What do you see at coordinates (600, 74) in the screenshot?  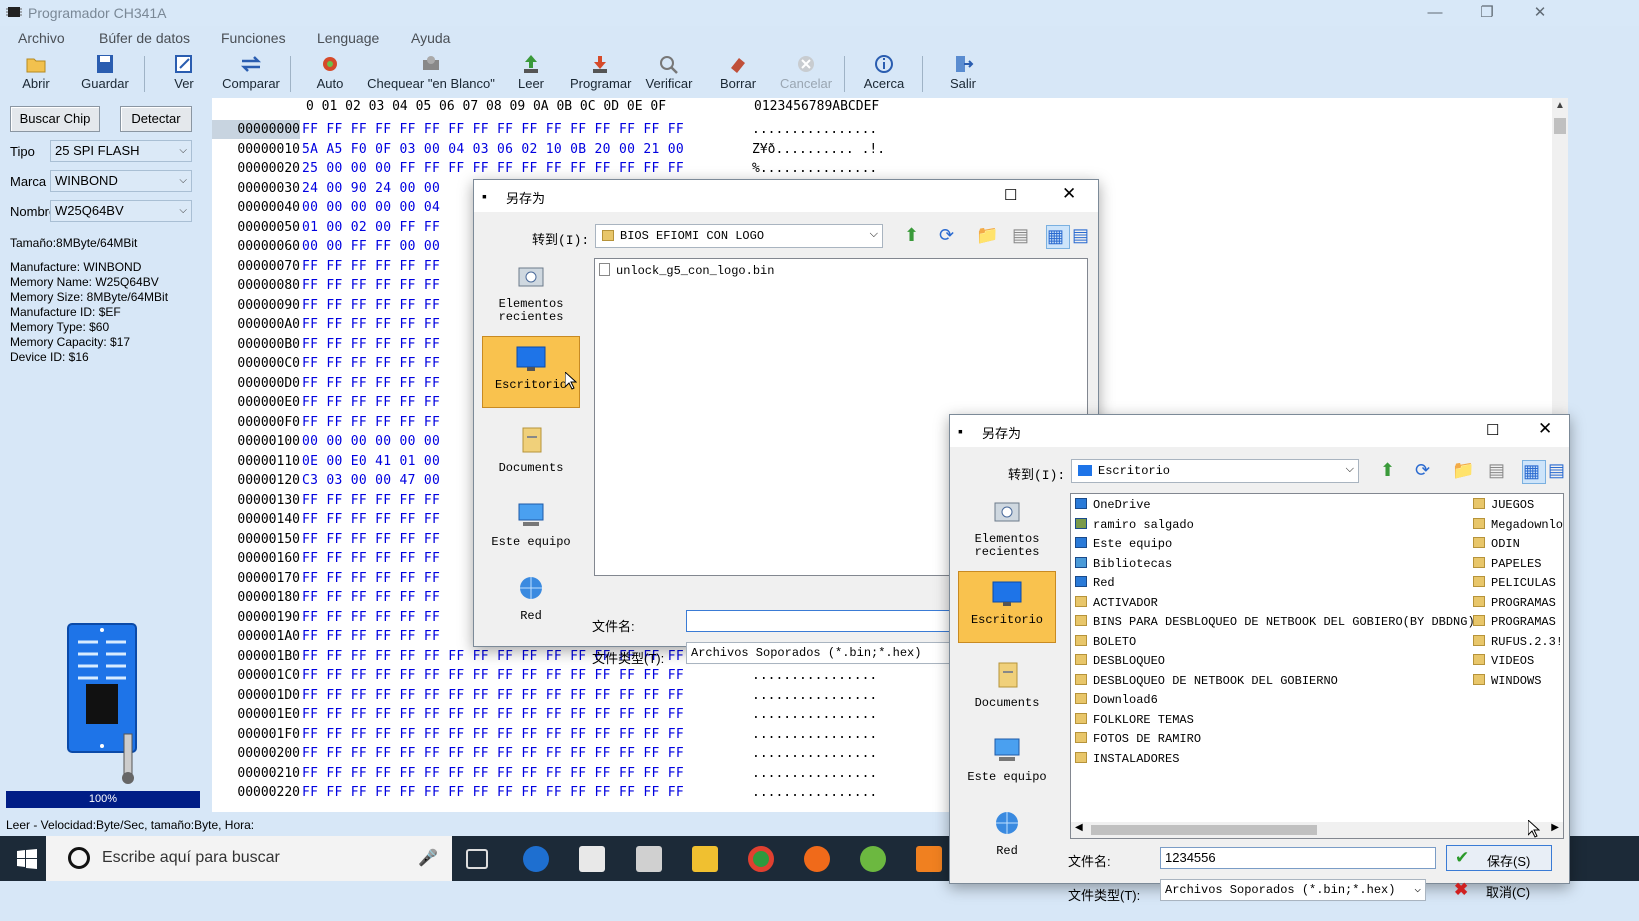 I see `program-button: Programar` at bounding box center [600, 74].